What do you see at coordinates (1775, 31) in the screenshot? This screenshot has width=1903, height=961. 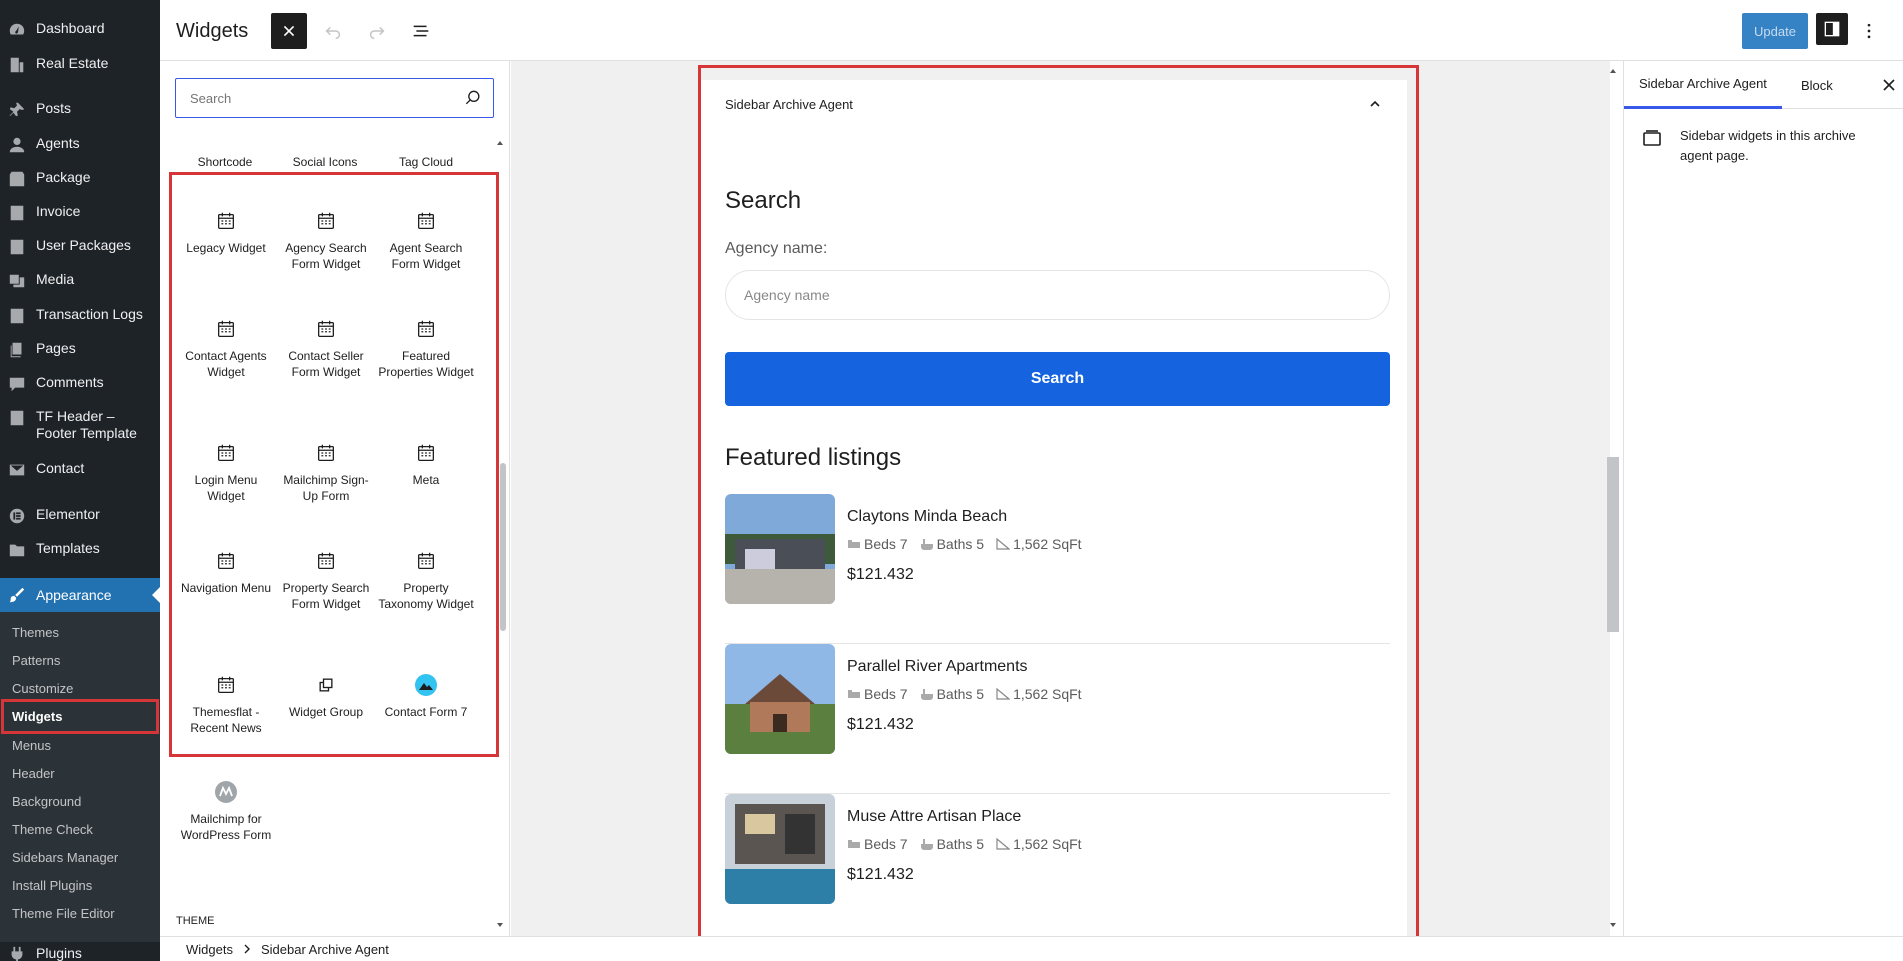 I see `update-button: Update` at bounding box center [1775, 31].